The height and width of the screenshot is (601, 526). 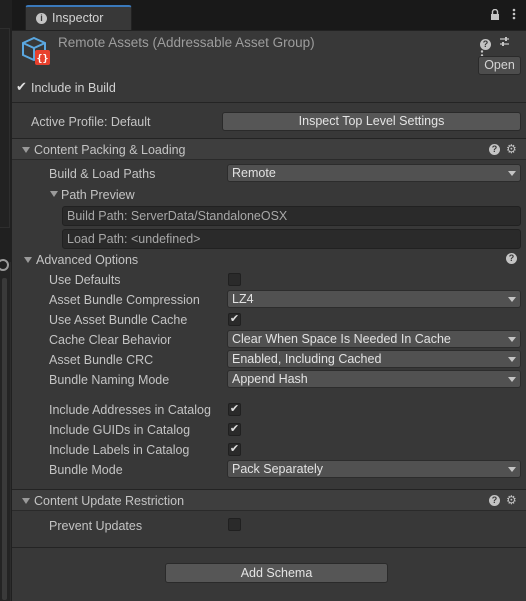 I want to click on info-icon: i, so click(x=41, y=18).